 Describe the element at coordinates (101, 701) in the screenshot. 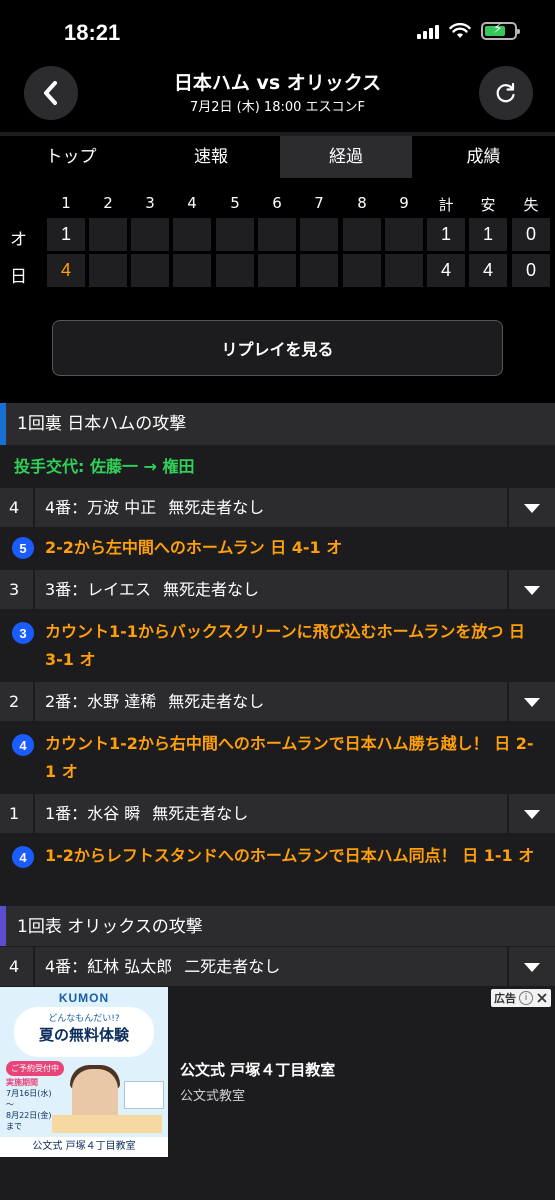

I see `batter-name: 2番：水野 達稀` at that location.